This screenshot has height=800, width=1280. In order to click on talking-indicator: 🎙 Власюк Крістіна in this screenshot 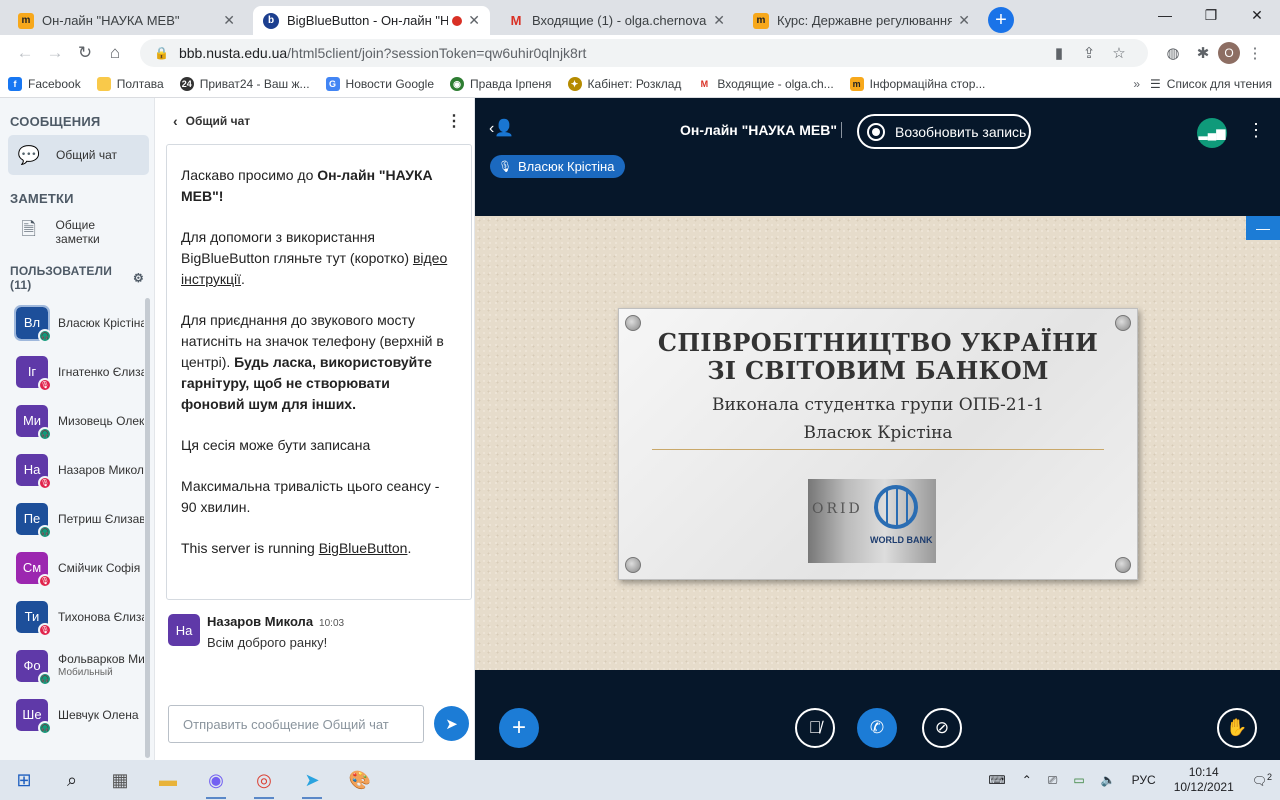, I will do `click(558, 166)`.